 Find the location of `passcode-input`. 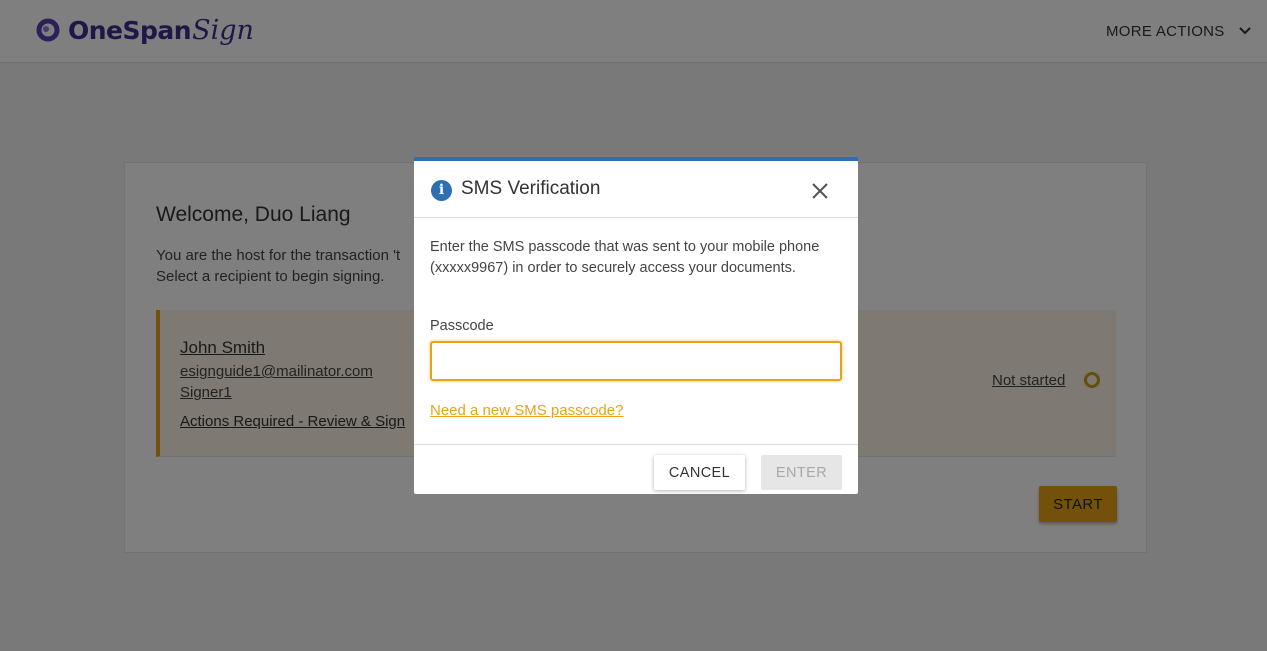

passcode-input is located at coordinates (636, 361).